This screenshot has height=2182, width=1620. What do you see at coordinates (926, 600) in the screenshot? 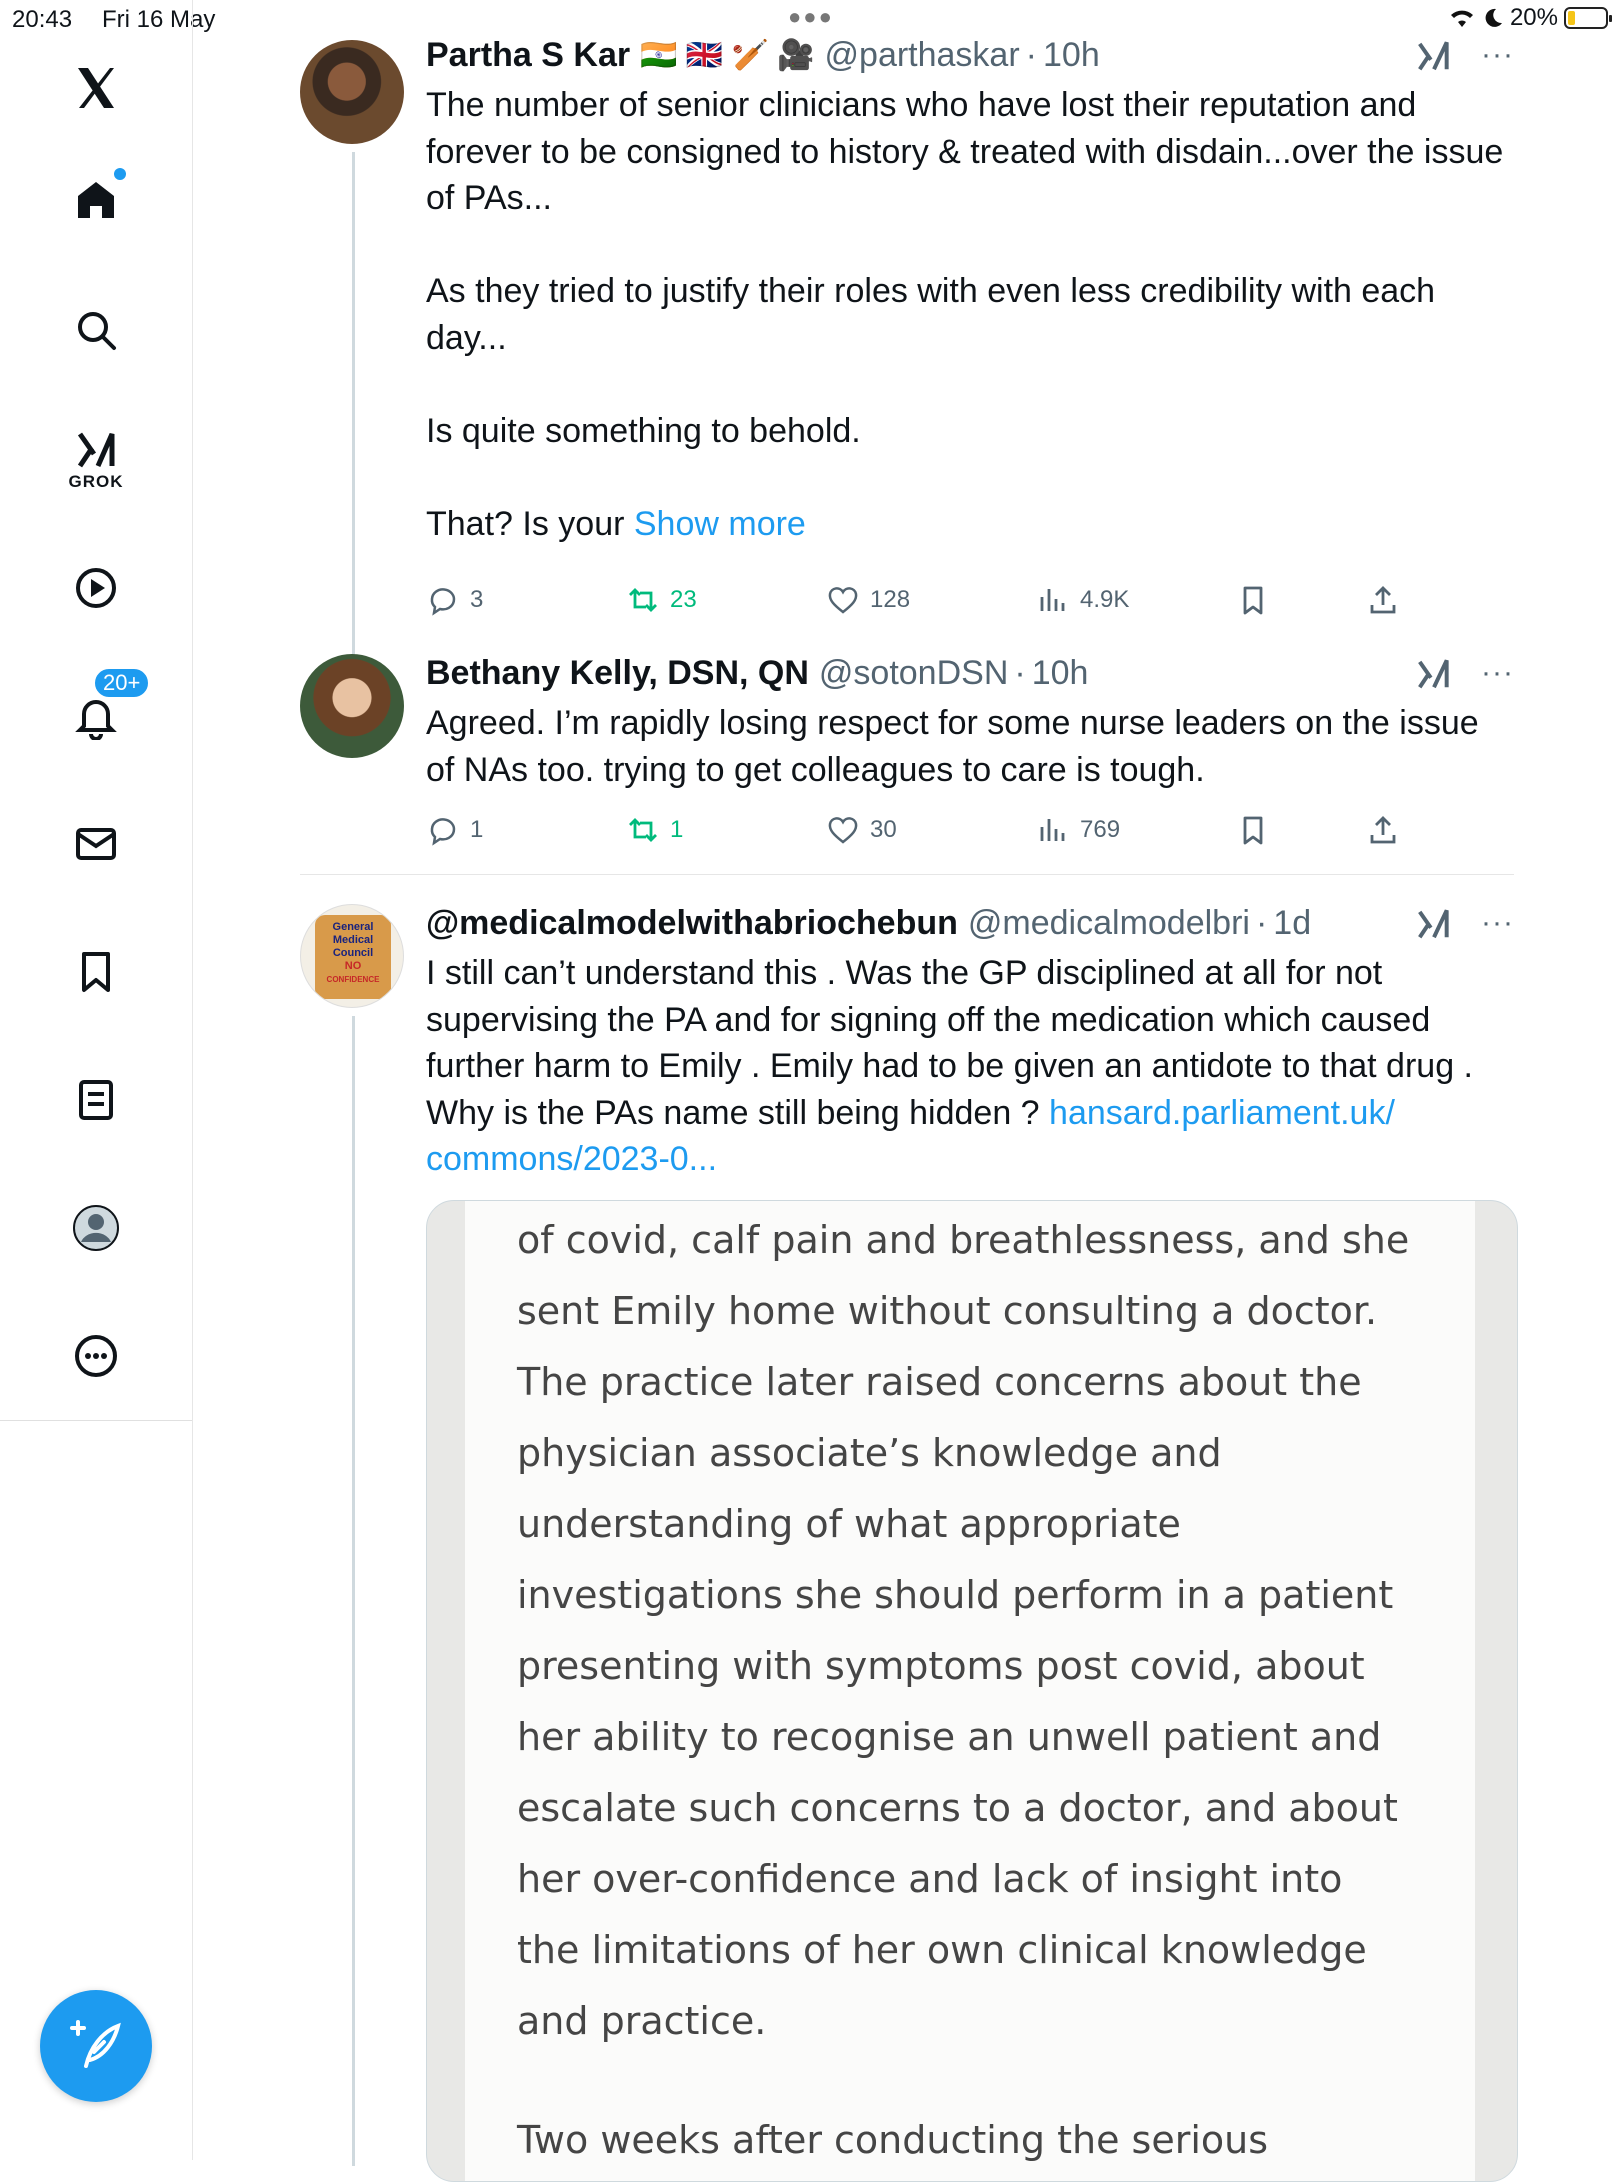
I see `tweet-actions: 3 23 128 4.9K` at bounding box center [926, 600].